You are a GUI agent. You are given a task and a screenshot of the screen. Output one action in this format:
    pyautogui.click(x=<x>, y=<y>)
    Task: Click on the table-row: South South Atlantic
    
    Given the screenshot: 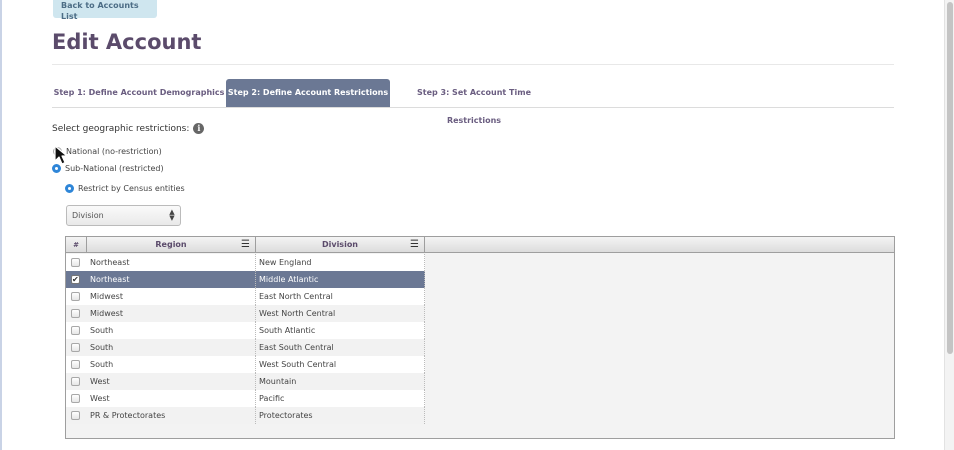 What is the action you would take?
    pyautogui.click(x=245, y=330)
    